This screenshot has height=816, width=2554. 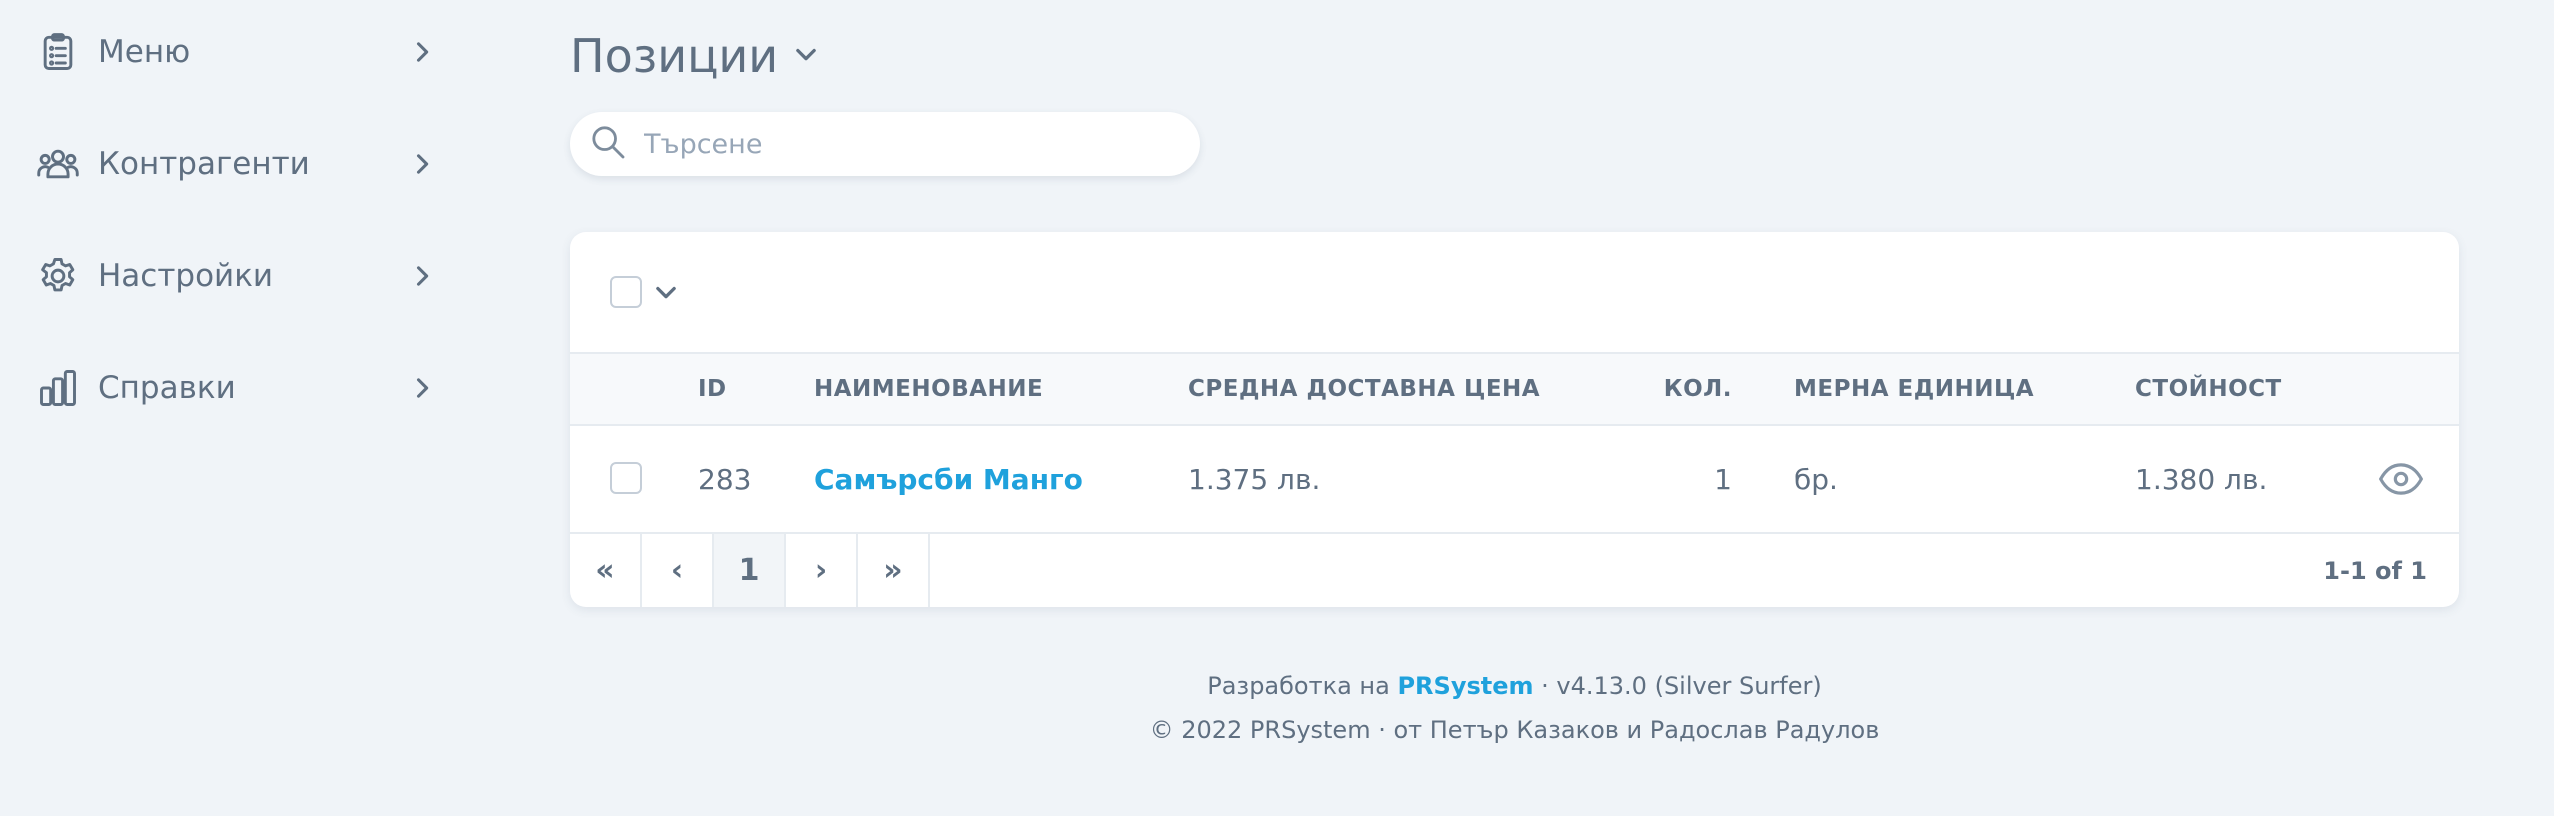 What do you see at coordinates (1465, 686) in the screenshot?
I see `footer-brand-link: PRSystem` at bounding box center [1465, 686].